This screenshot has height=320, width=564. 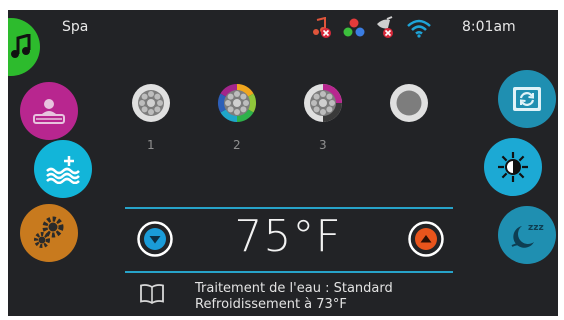 I want to click on screen-rotate-icon, so click(x=527, y=99).